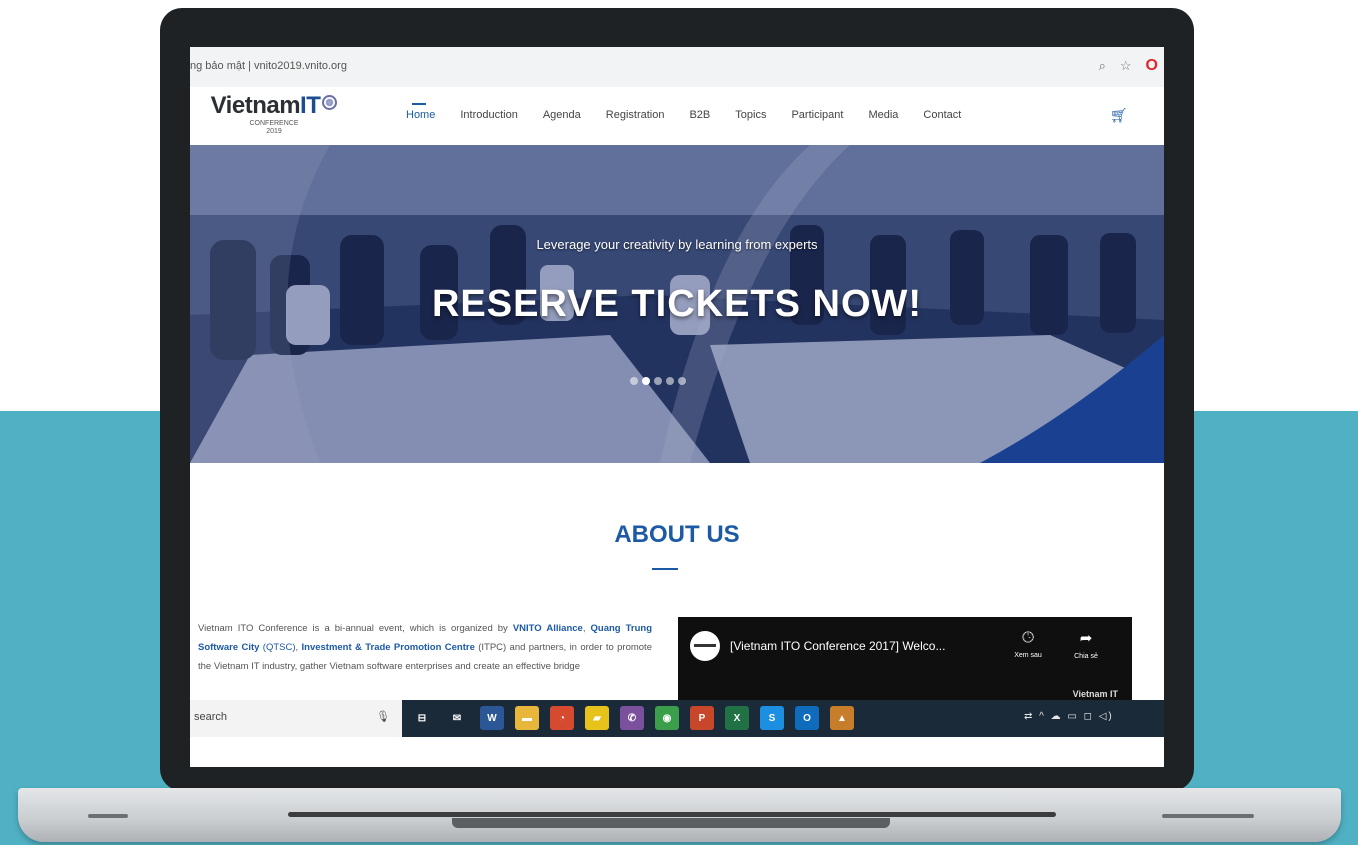 Image resolution: width=1358 pixels, height=845 pixels. Describe the element at coordinates (1095, 694) in the screenshot. I see `video-brand: Vietnam IT` at that location.